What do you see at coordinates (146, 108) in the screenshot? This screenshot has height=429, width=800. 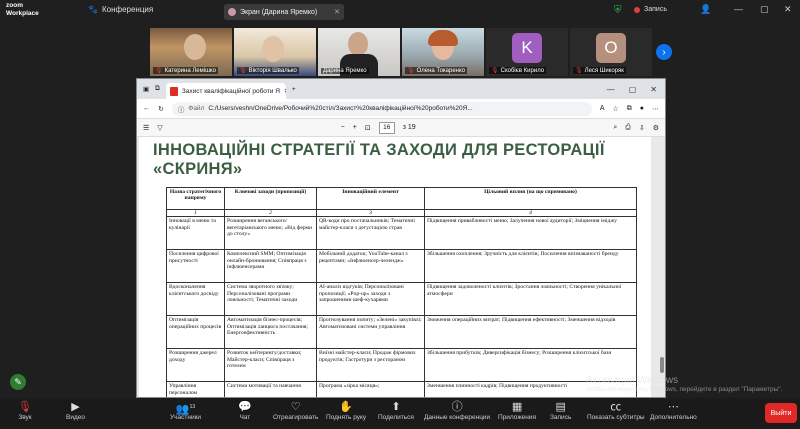 I see `back-icon: ←` at bounding box center [146, 108].